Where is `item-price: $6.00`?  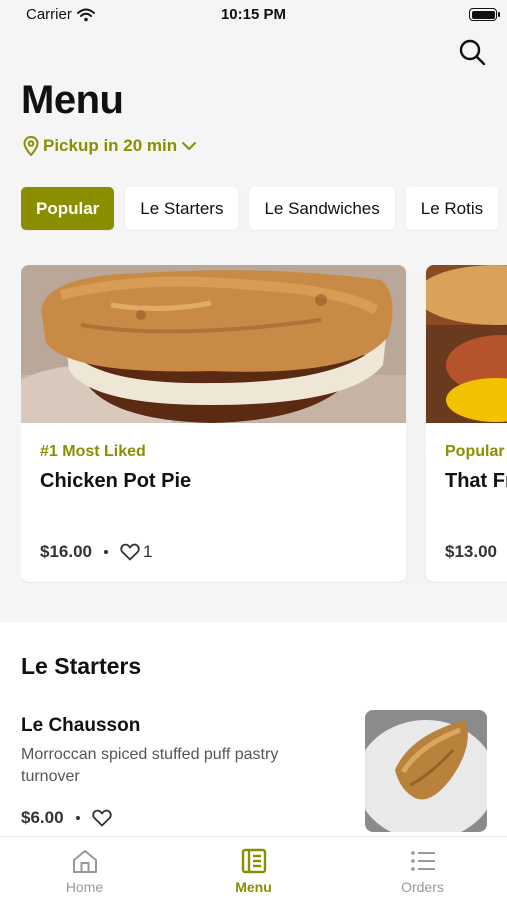 item-price: $6.00 is located at coordinates (42, 817).